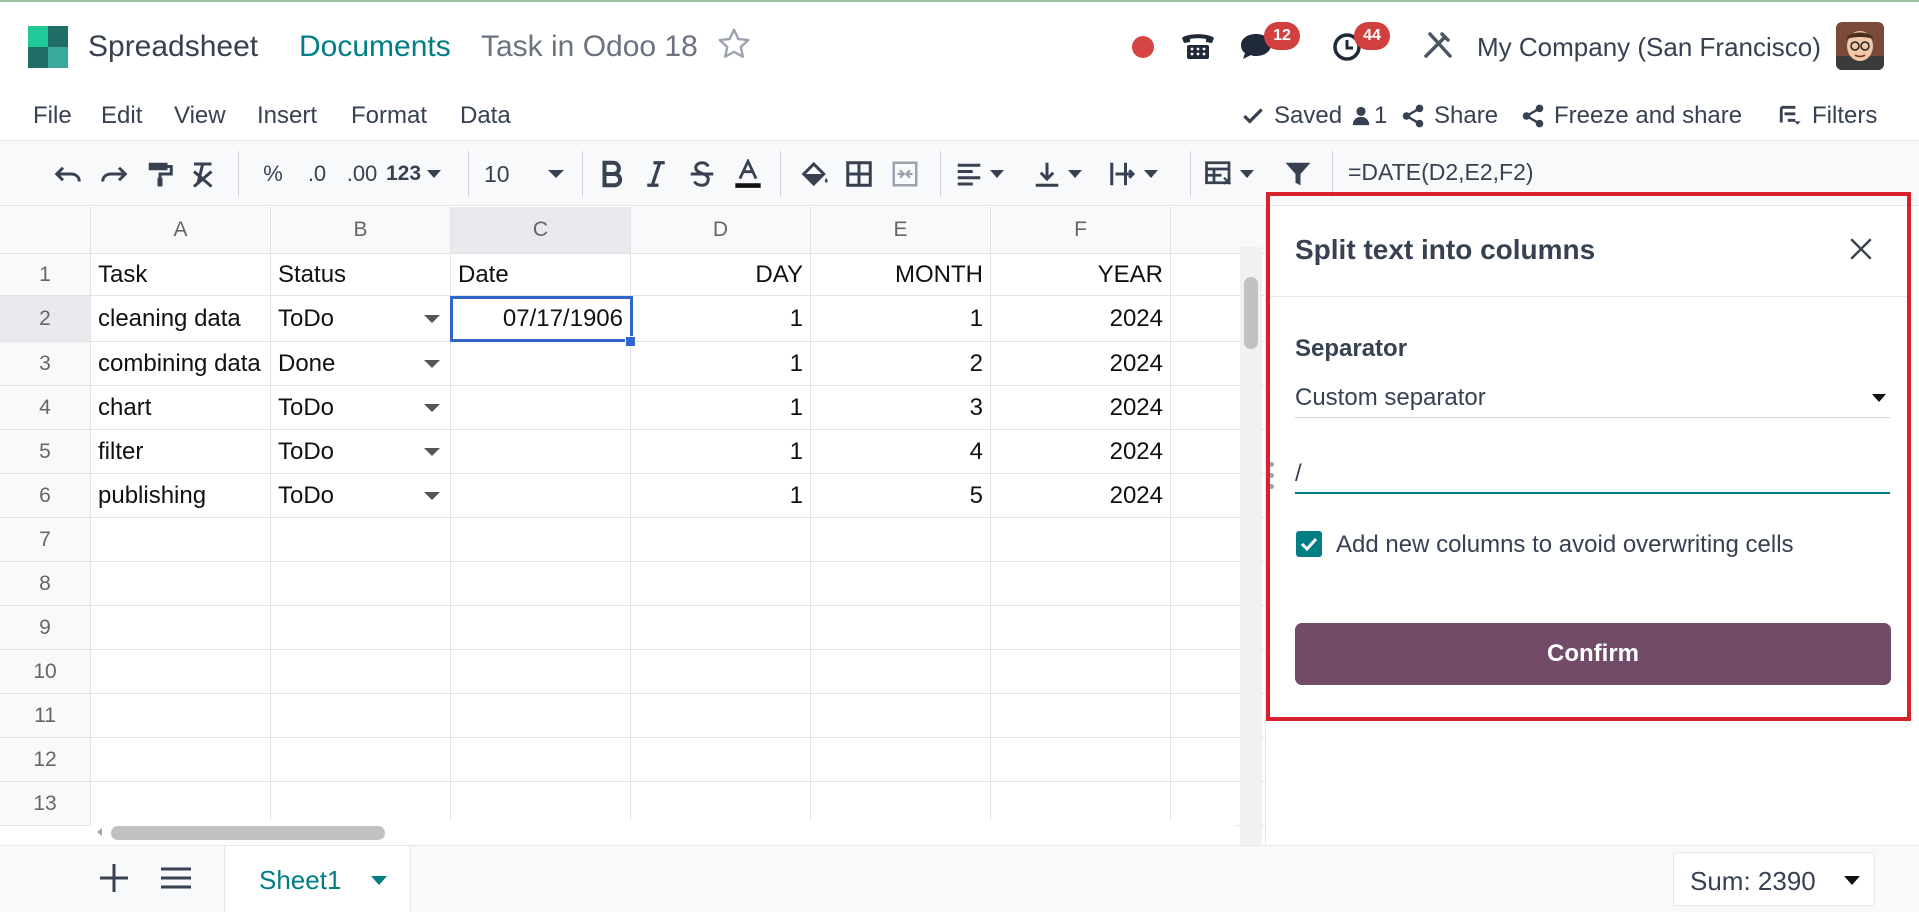  I want to click on paint-format-button, so click(160, 174).